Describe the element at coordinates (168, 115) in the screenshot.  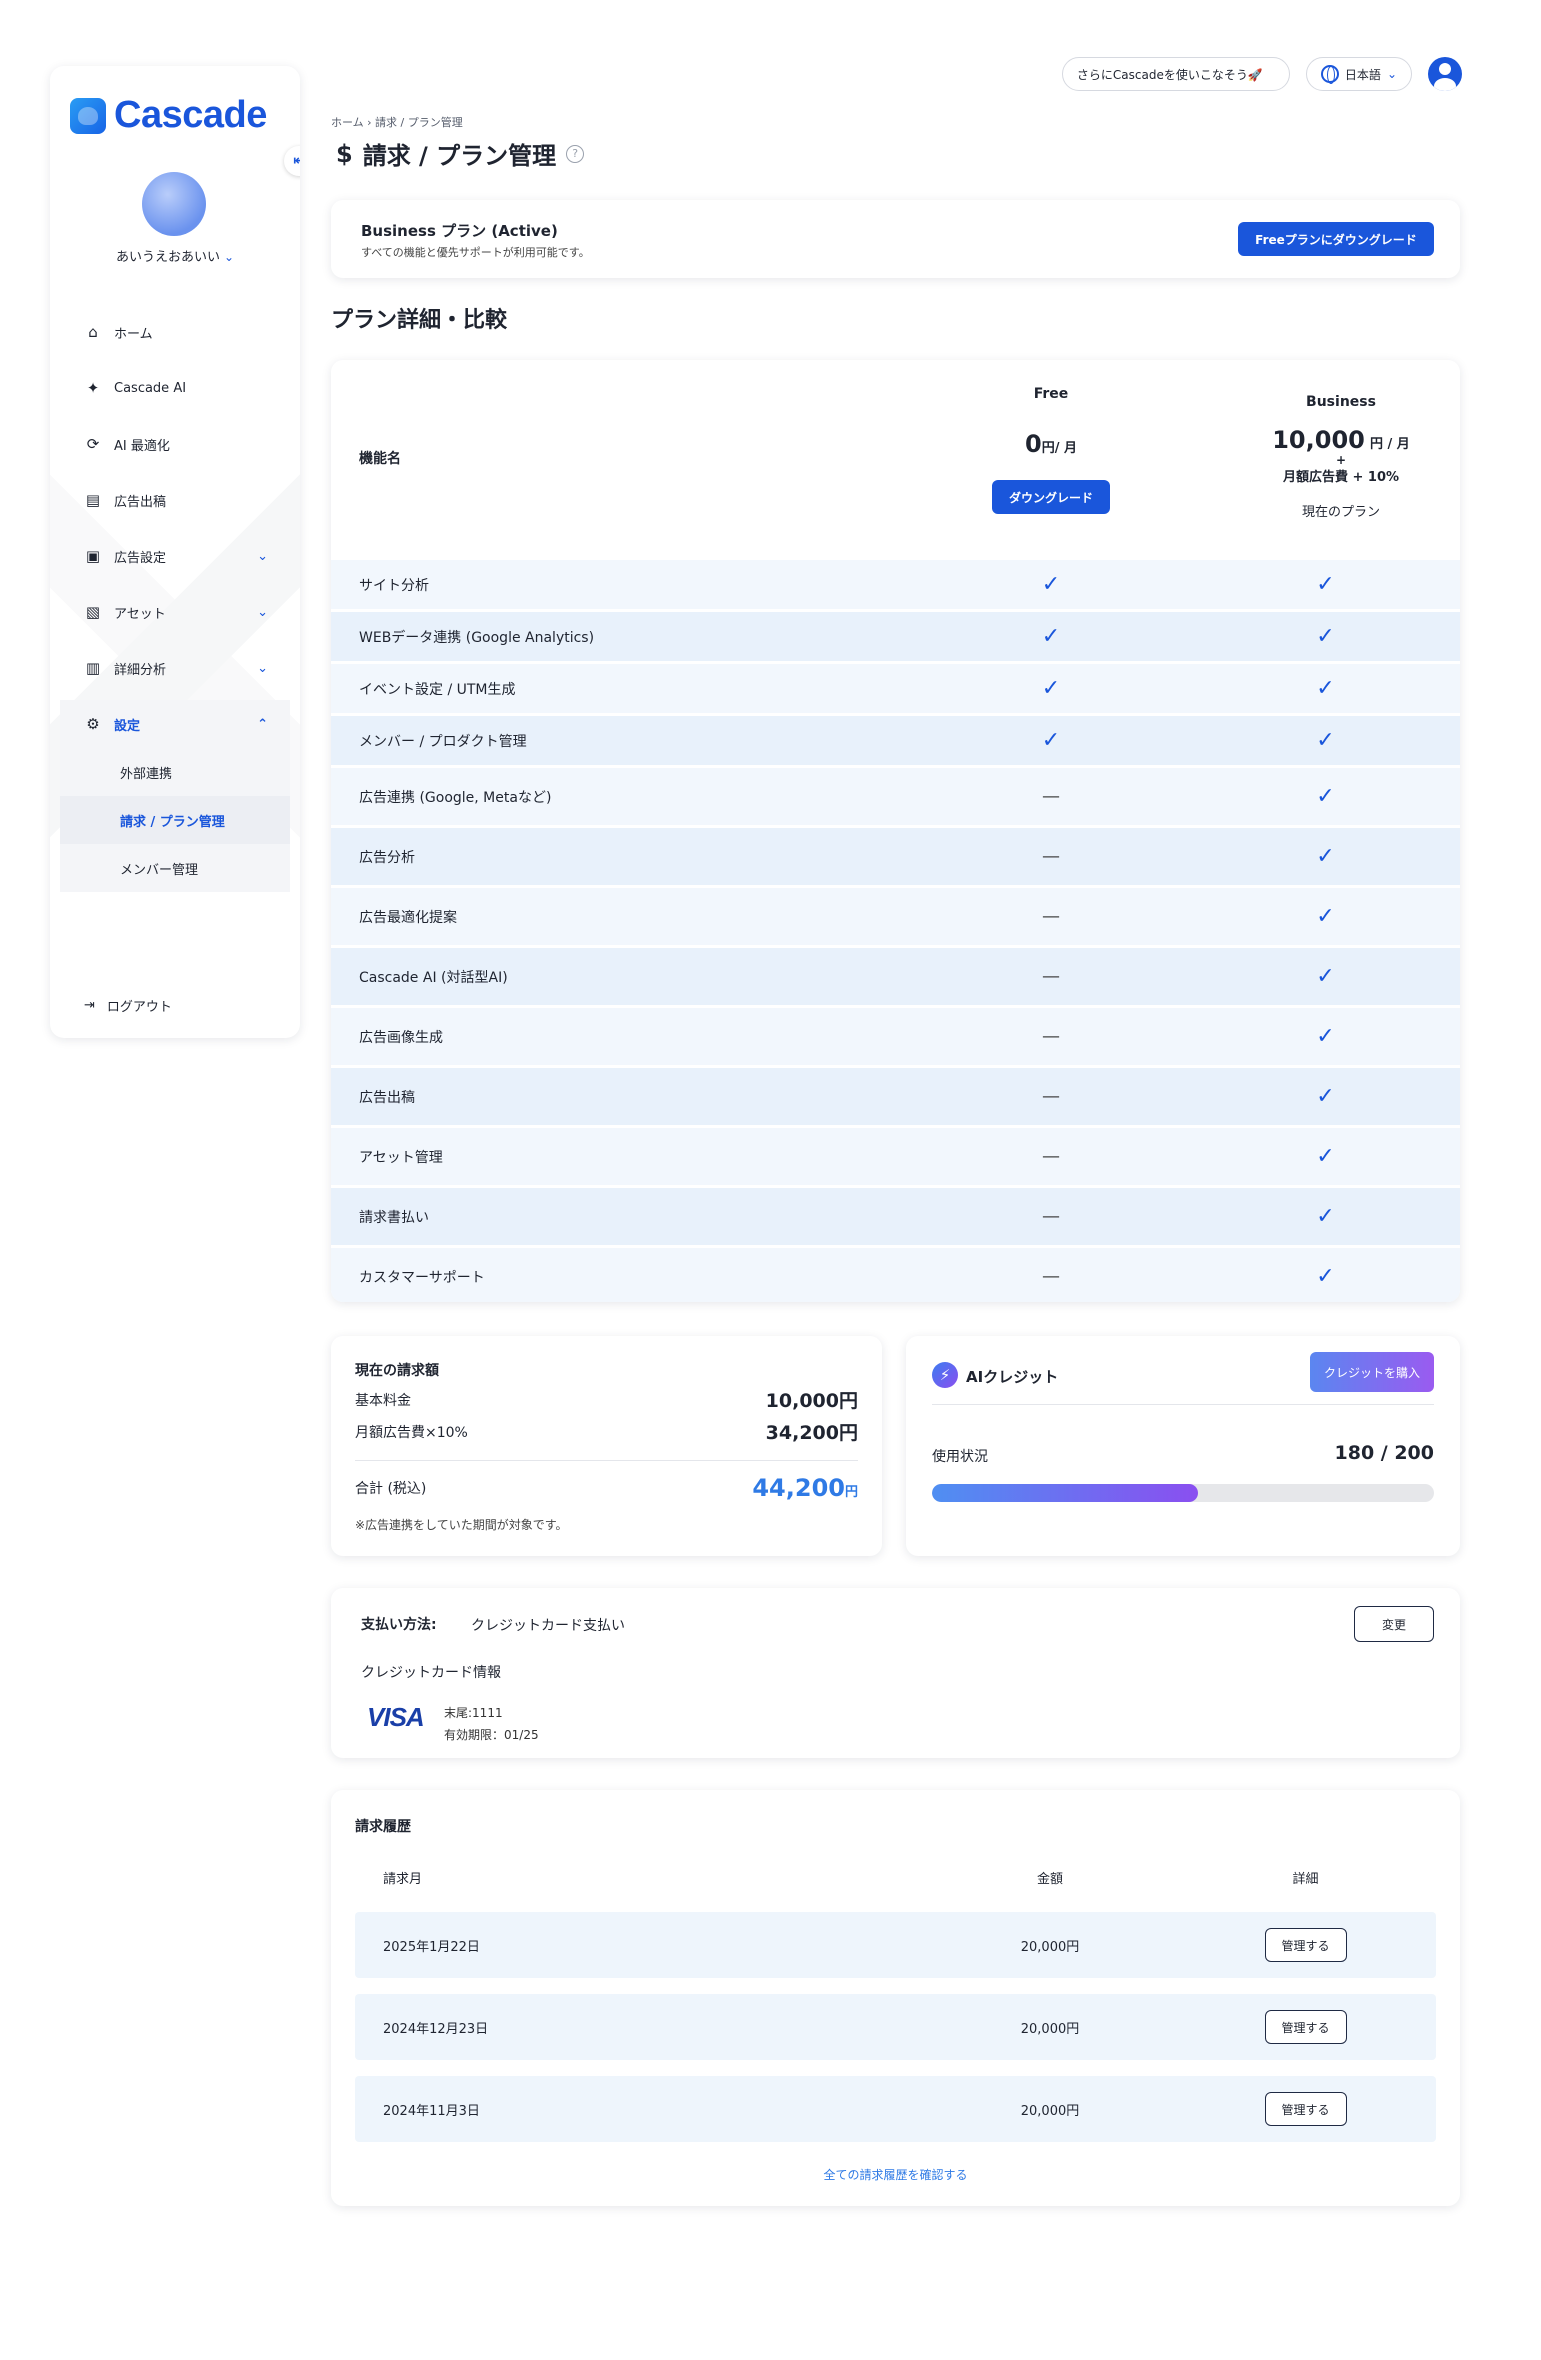
I see `brand-logo: Cascade` at that location.